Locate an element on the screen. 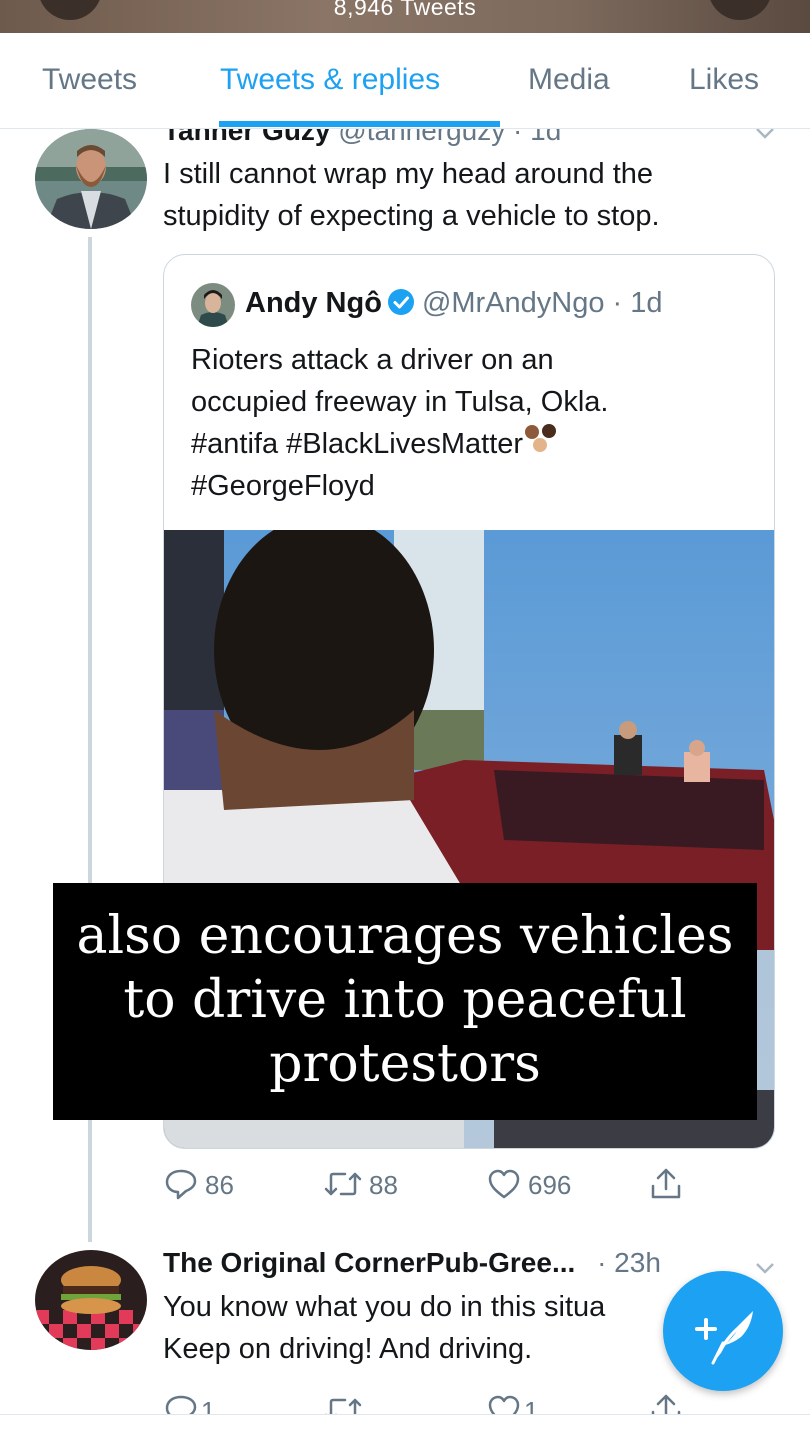  author-handle: @tannerguzy · 1d is located at coordinates (450, 137).